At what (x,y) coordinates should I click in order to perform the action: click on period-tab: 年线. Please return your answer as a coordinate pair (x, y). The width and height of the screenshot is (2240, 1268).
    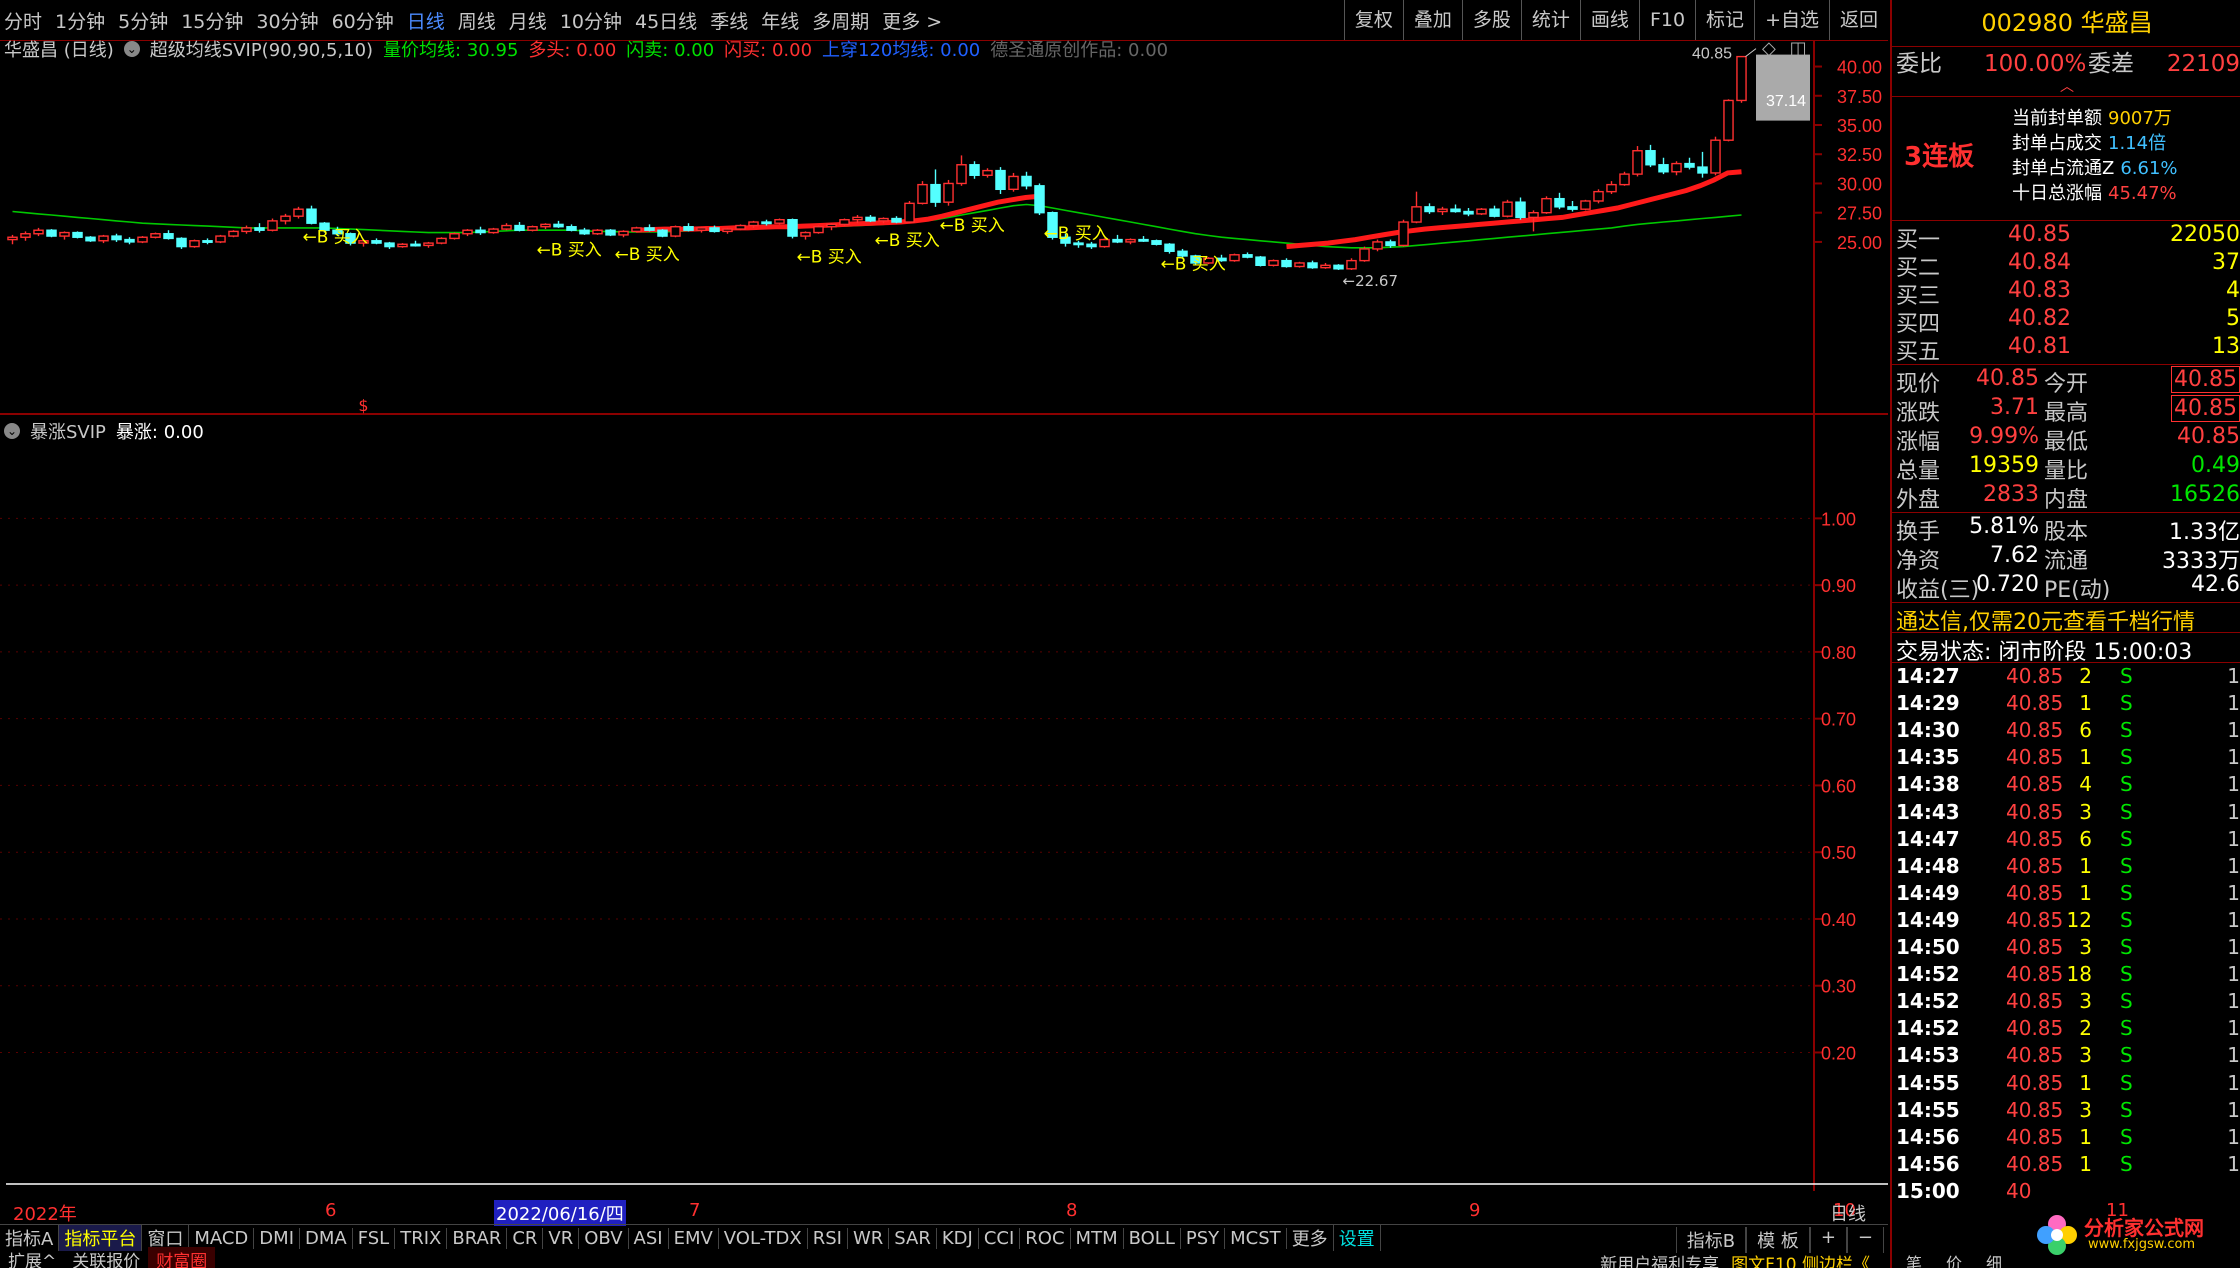
    Looking at the image, I should click on (780, 20).